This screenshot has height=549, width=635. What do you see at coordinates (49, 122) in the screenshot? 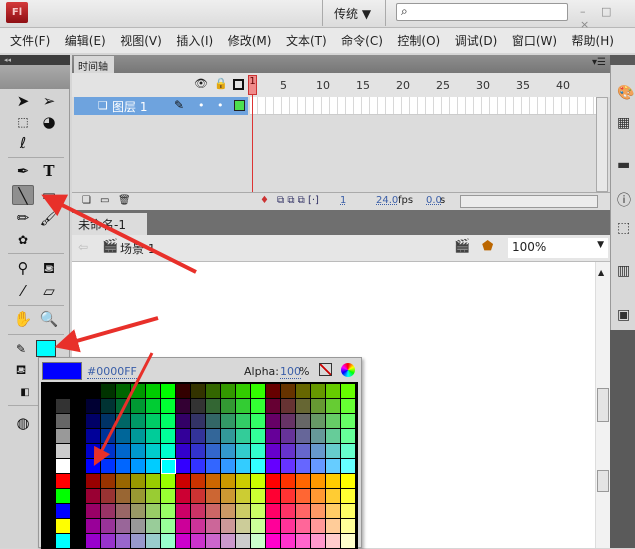
I see `3d-rotation-tool-icon: ◕` at bounding box center [49, 122].